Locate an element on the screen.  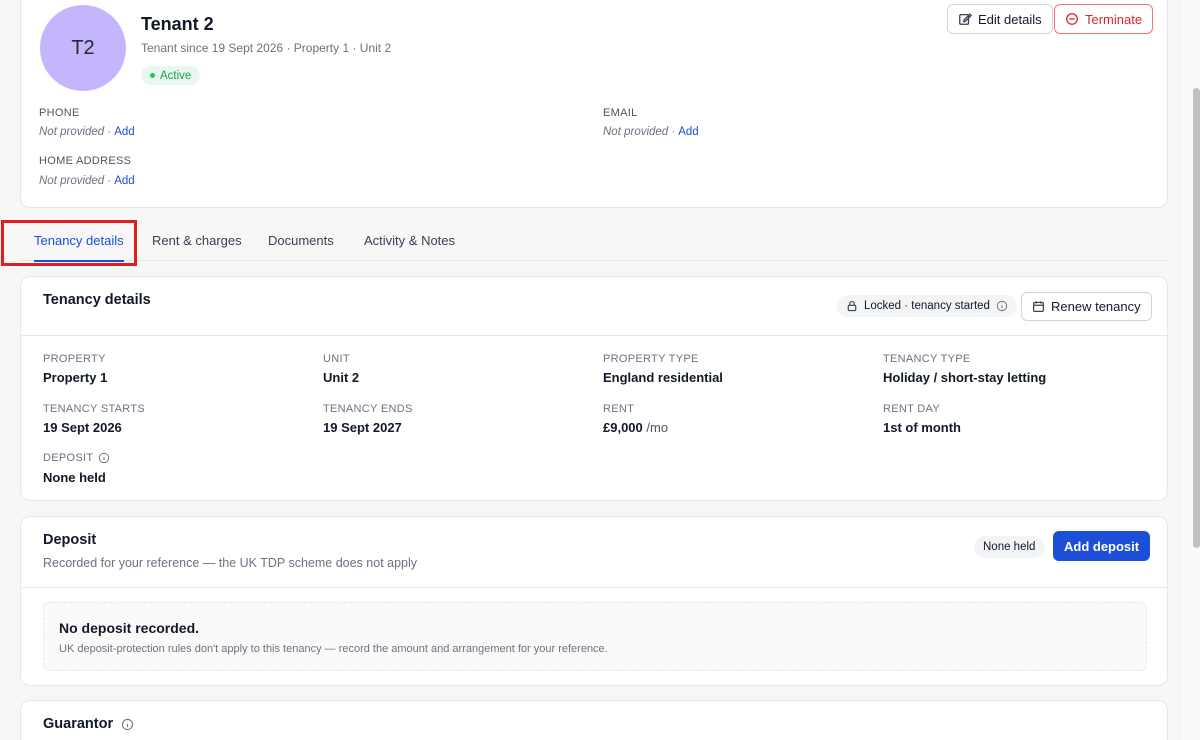
renew-tenancy-button: Renew tenancy is located at coordinates (1086, 306).